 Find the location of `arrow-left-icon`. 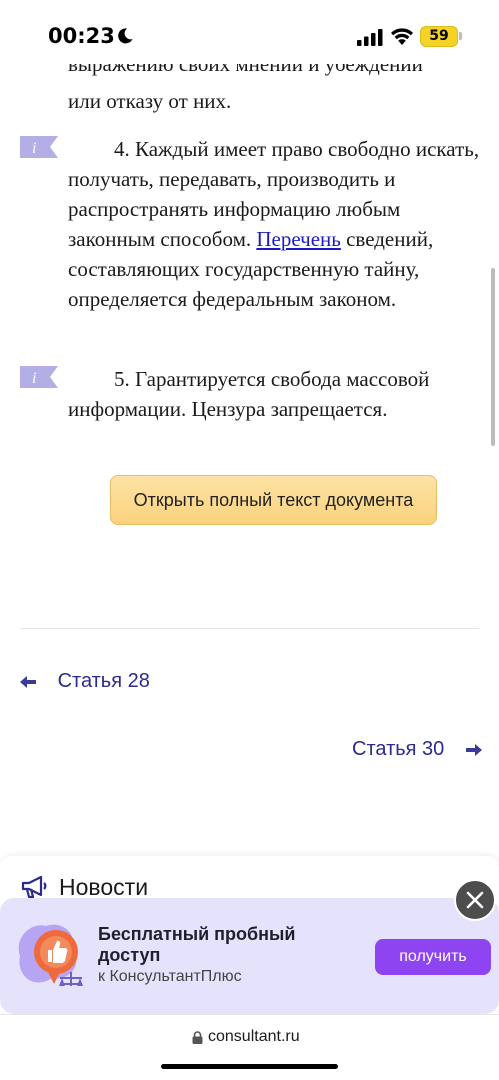

arrow-left-icon is located at coordinates (28, 681).